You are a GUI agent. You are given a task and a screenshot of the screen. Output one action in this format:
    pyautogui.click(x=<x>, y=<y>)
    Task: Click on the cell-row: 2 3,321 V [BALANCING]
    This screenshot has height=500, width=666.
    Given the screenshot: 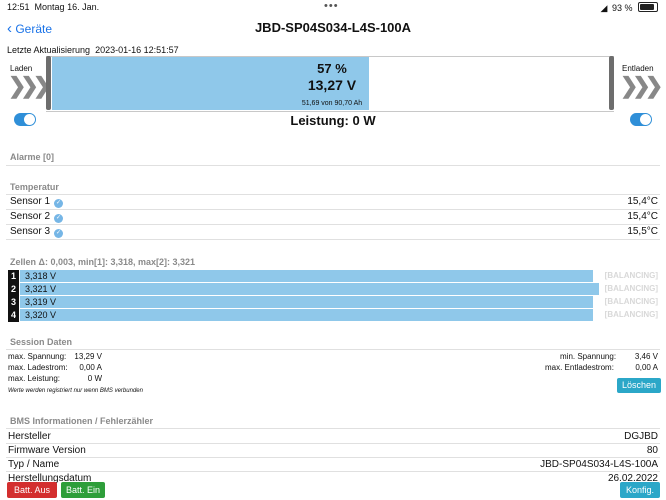 What is the action you would take?
    pyautogui.click(x=336, y=289)
    